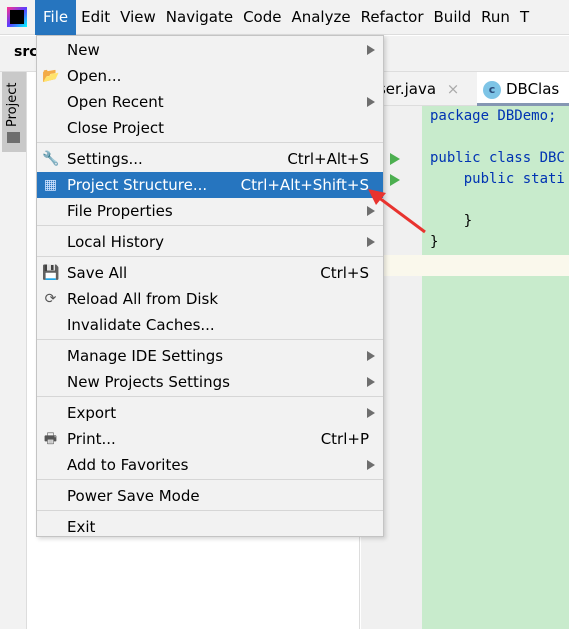 The width and height of the screenshot is (569, 629). I want to click on menu-item-file-properties: File Properties, so click(210, 211).